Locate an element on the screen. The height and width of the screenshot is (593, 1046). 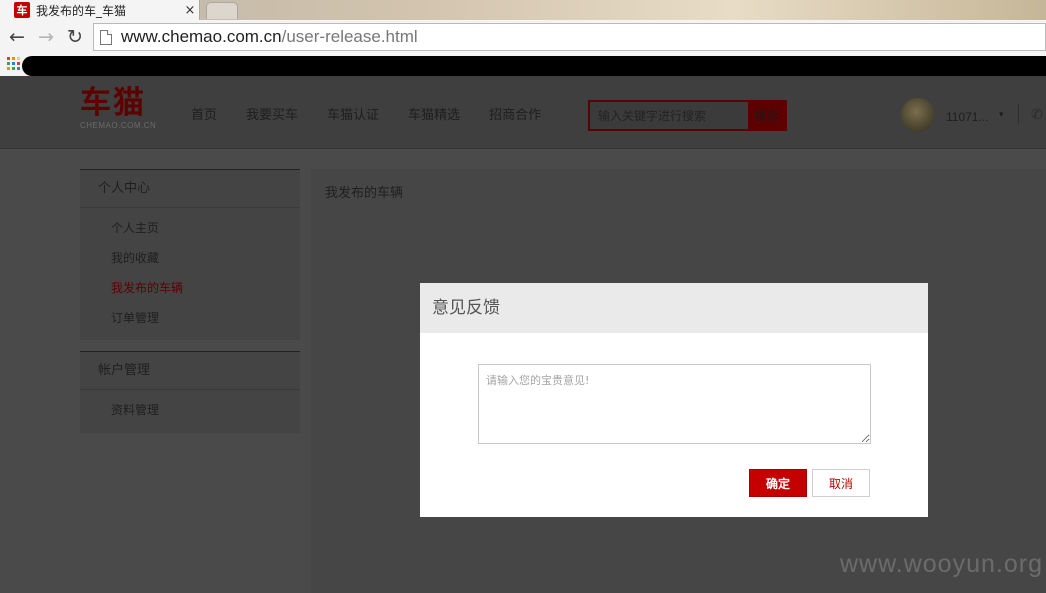
page-icon is located at coordinates (106, 37).